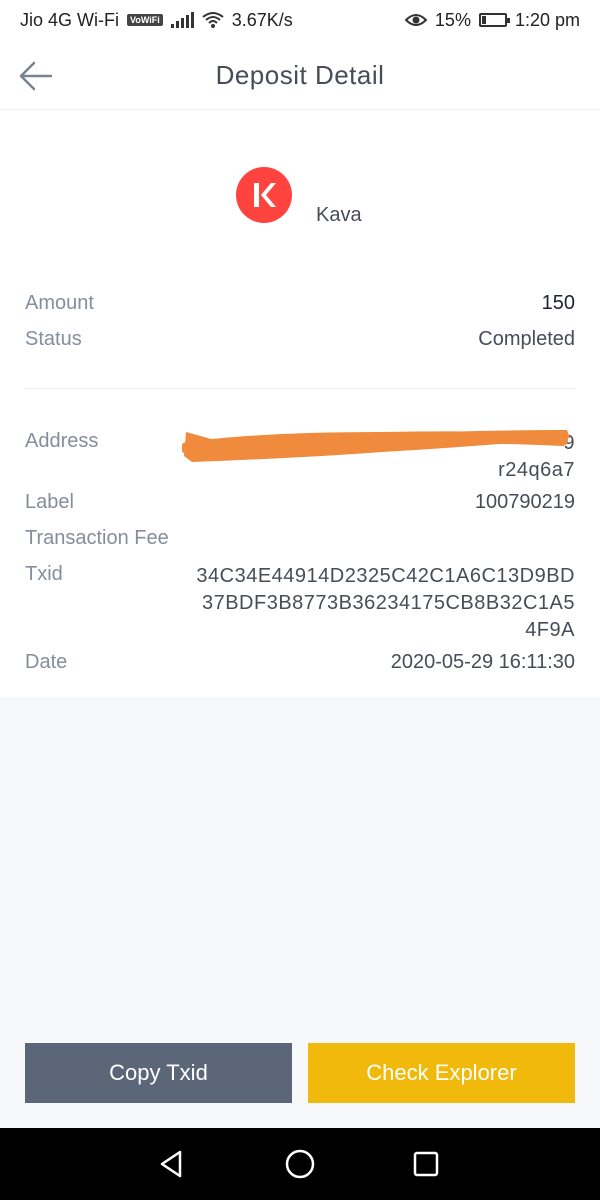 The image size is (600, 1200). What do you see at coordinates (415, 20) in the screenshot?
I see `eye-icon` at bounding box center [415, 20].